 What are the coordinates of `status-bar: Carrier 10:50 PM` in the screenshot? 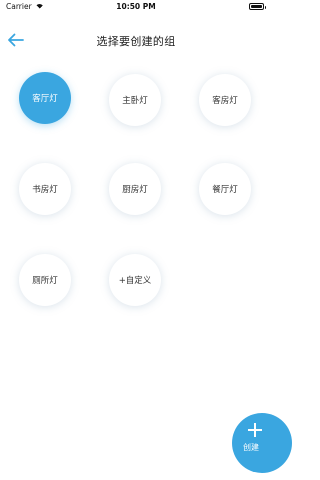 It's located at (136, 7).